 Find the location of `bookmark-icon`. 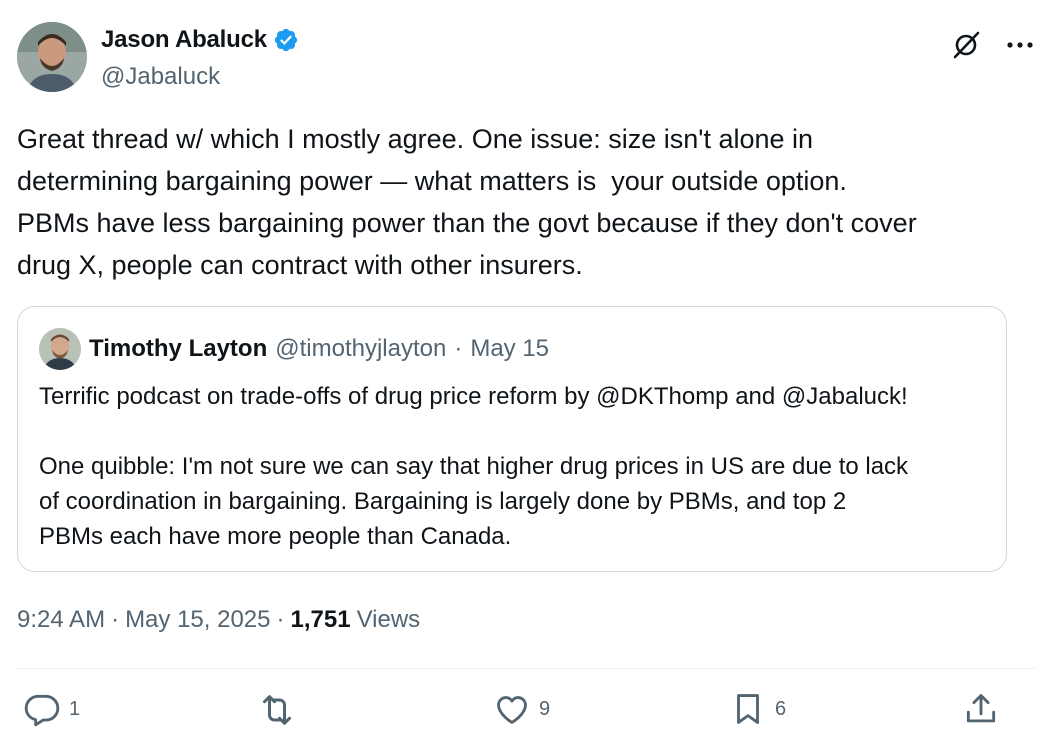

bookmark-icon is located at coordinates (748, 709).